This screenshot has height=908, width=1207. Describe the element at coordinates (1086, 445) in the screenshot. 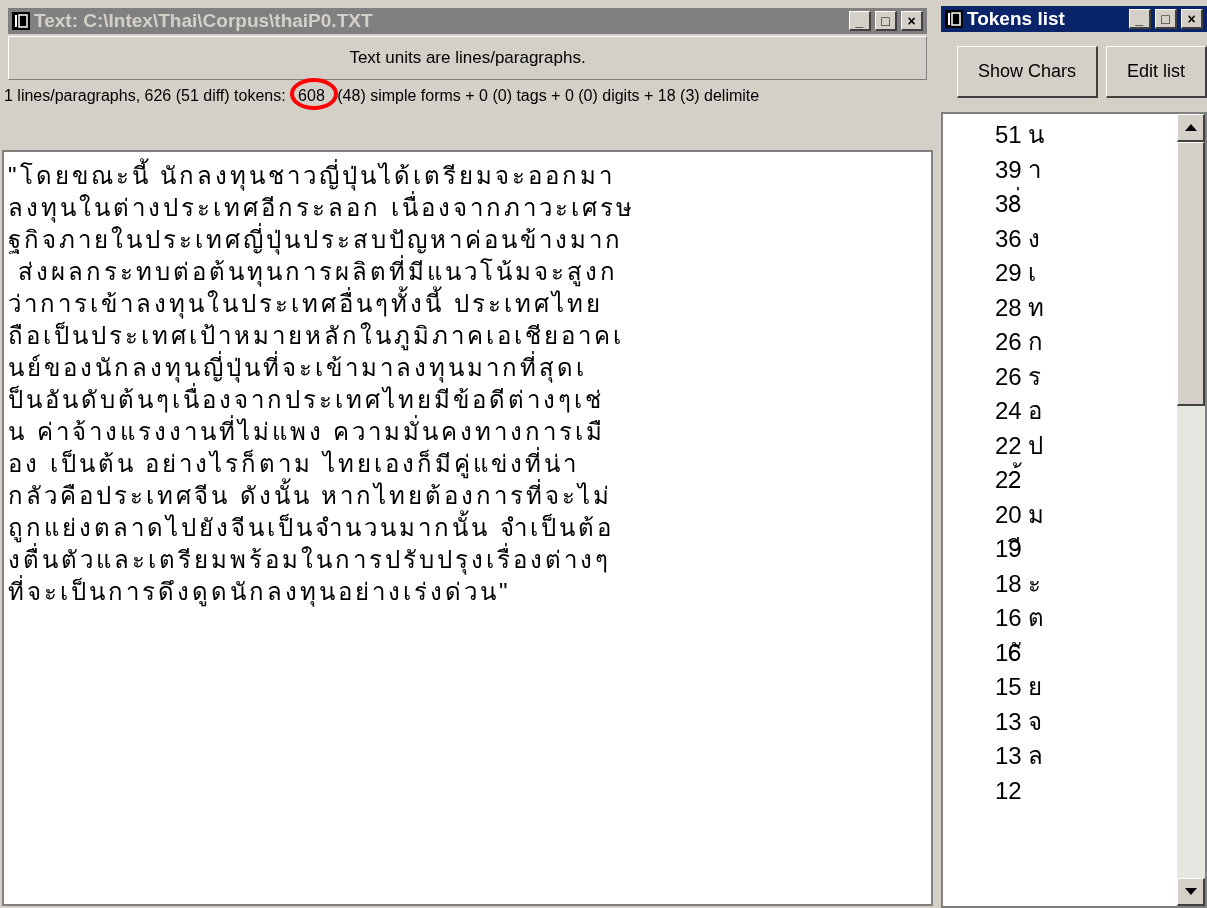

I see `token-item: 22 ป` at that location.